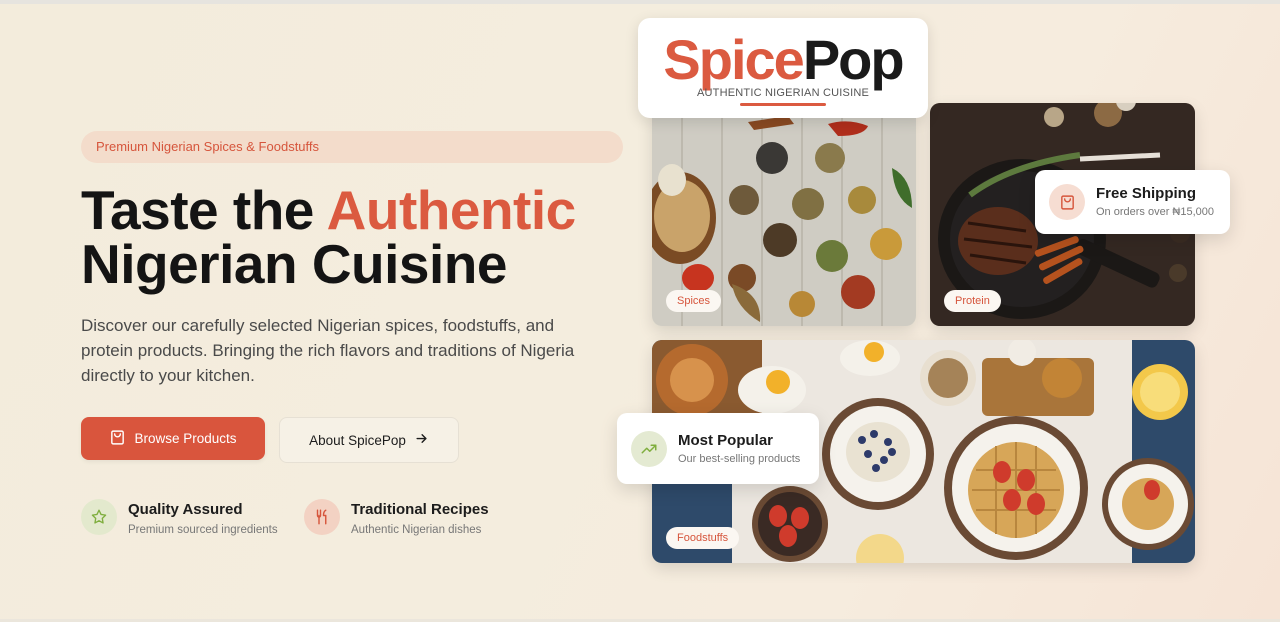  I want to click on free-shipping-card: Free Shipping On orders over ₦15,000, so click(1132, 202).